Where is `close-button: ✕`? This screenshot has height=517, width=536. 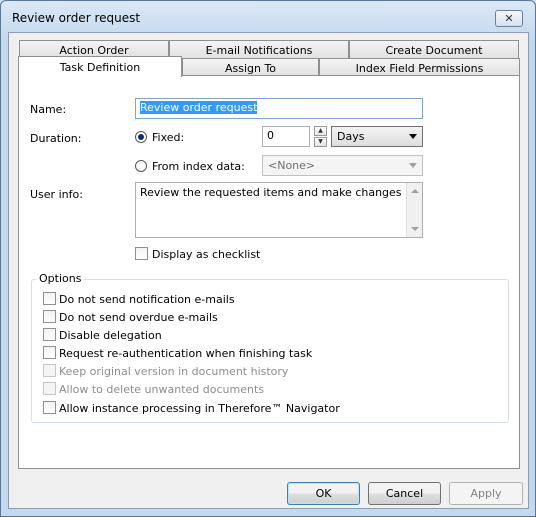 close-button: ✕ is located at coordinates (509, 18).